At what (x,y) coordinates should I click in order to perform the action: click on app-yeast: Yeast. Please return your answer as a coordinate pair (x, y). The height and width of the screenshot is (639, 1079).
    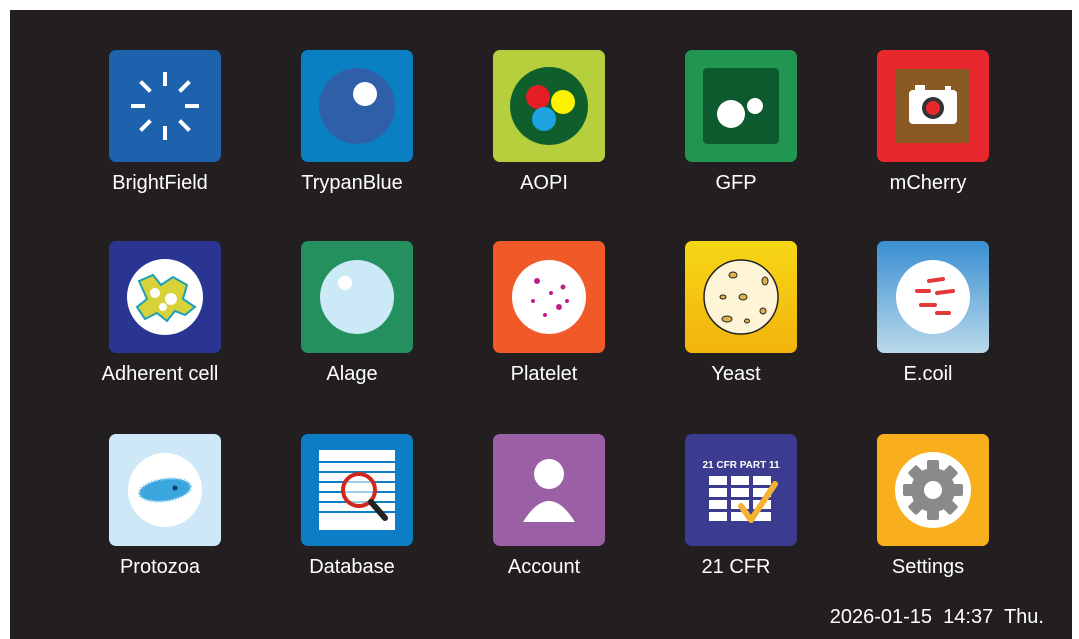
    Looking at the image, I should click on (736, 321).